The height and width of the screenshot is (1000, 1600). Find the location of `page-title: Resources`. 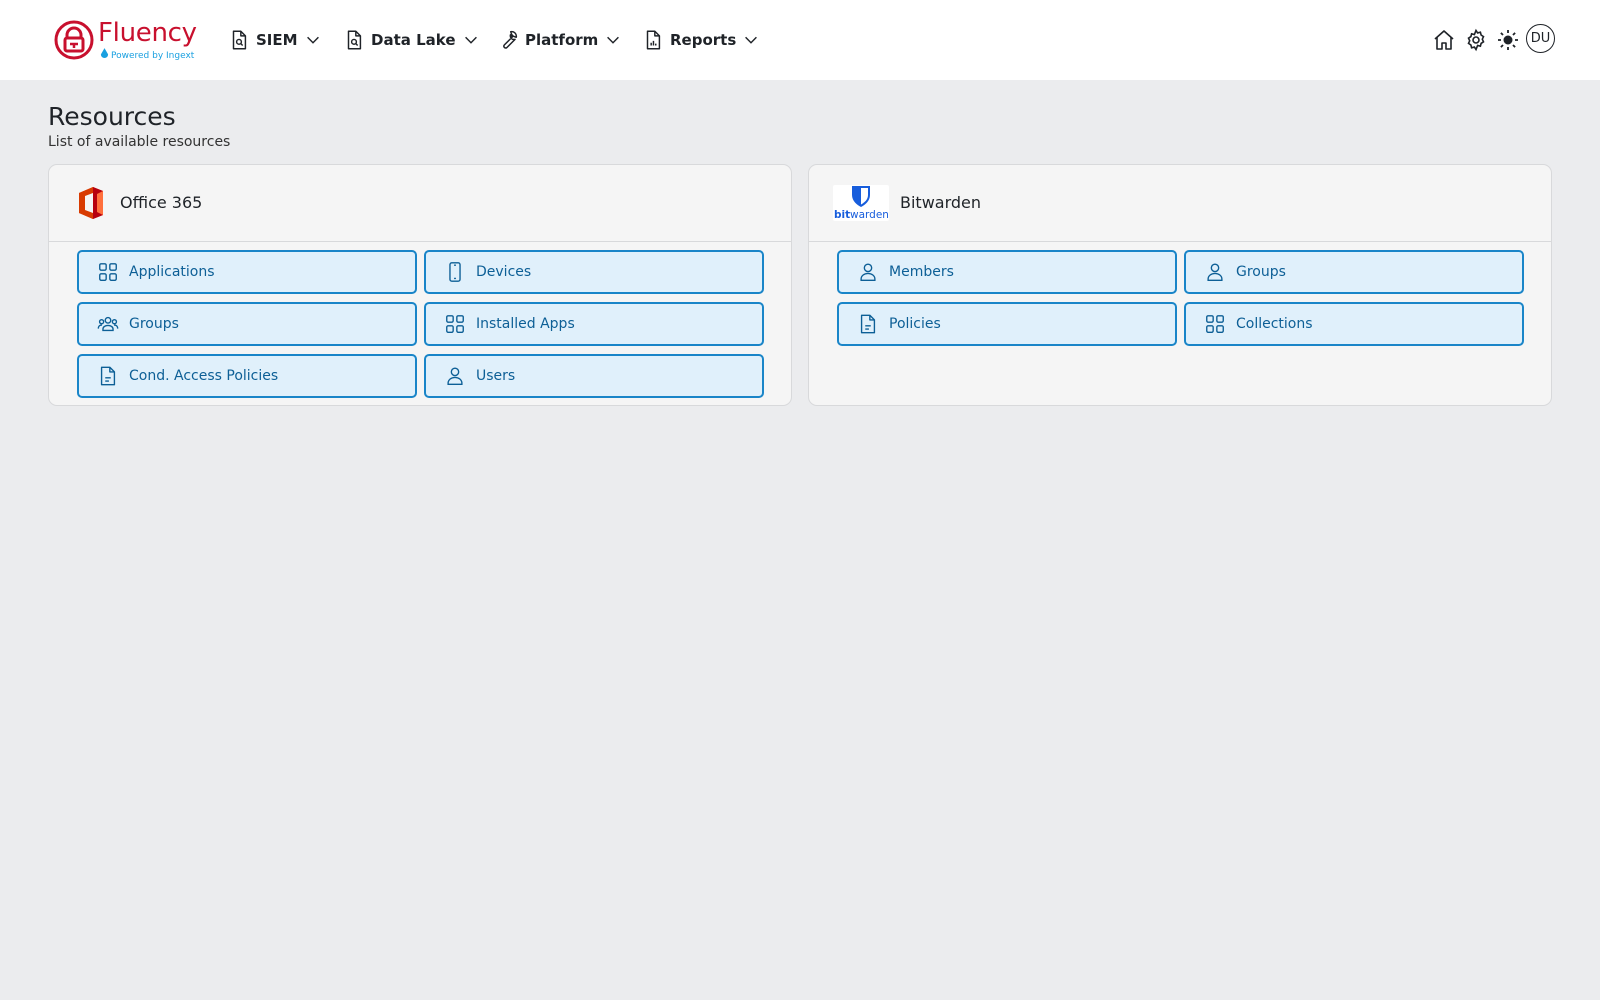

page-title: Resources is located at coordinates (112, 116).